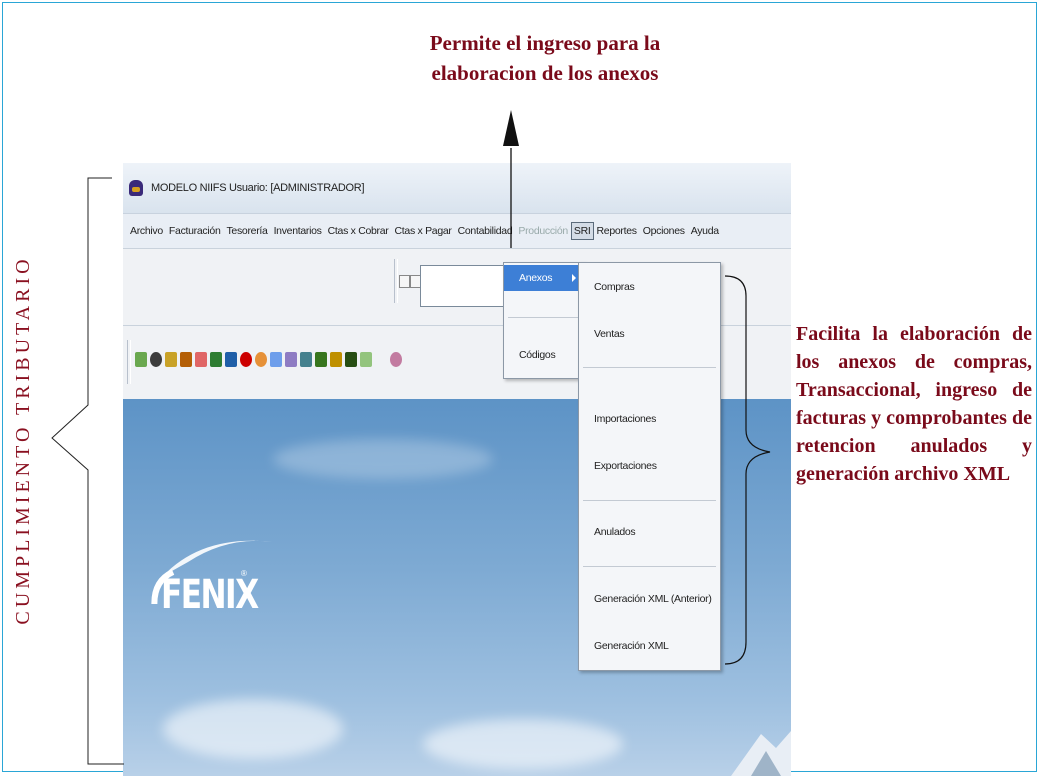 Image resolution: width=1041 pixels, height=776 pixels. What do you see at coordinates (87, 471) in the screenshot?
I see `left-bracket` at bounding box center [87, 471].